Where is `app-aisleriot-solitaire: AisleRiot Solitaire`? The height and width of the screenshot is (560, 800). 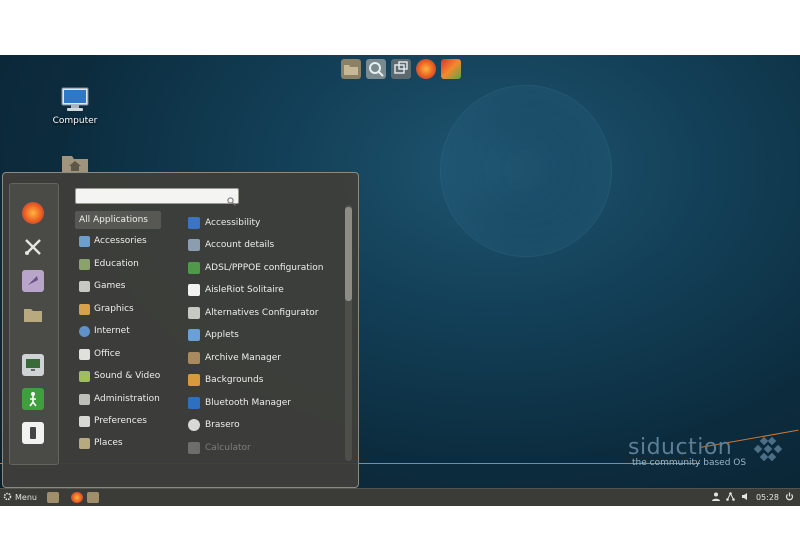 app-aisleriot-solitaire: AisleRiot Solitaire is located at coordinates (263, 290).